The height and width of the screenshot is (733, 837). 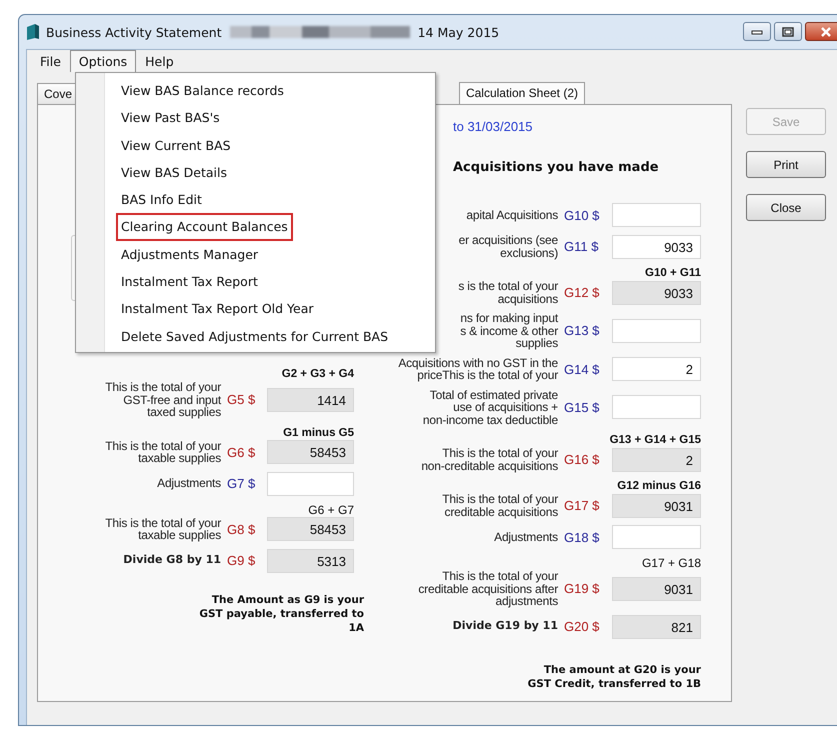 What do you see at coordinates (488, 589) in the screenshot?
I see `field-label: This is the total of your creditable acquisitions after adjustments` at bounding box center [488, 589].